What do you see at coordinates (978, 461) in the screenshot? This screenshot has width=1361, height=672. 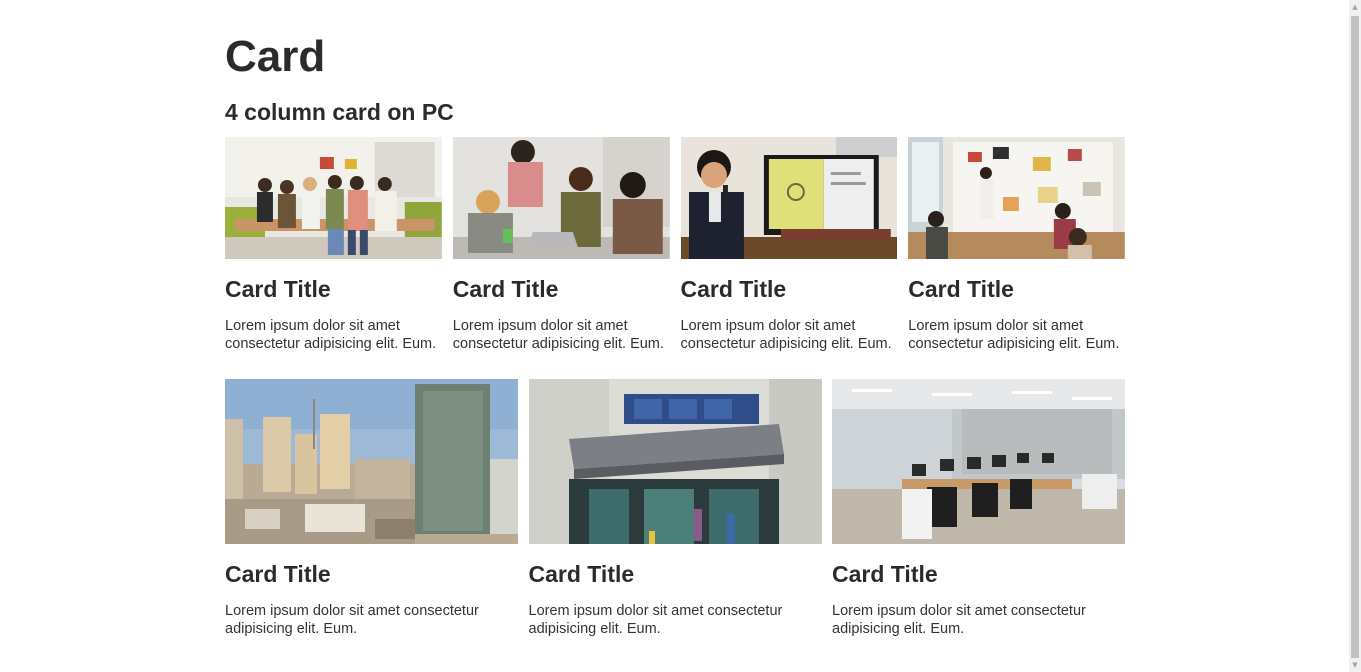 I see `card-image-office-interior` at bounding box center [978, 461].